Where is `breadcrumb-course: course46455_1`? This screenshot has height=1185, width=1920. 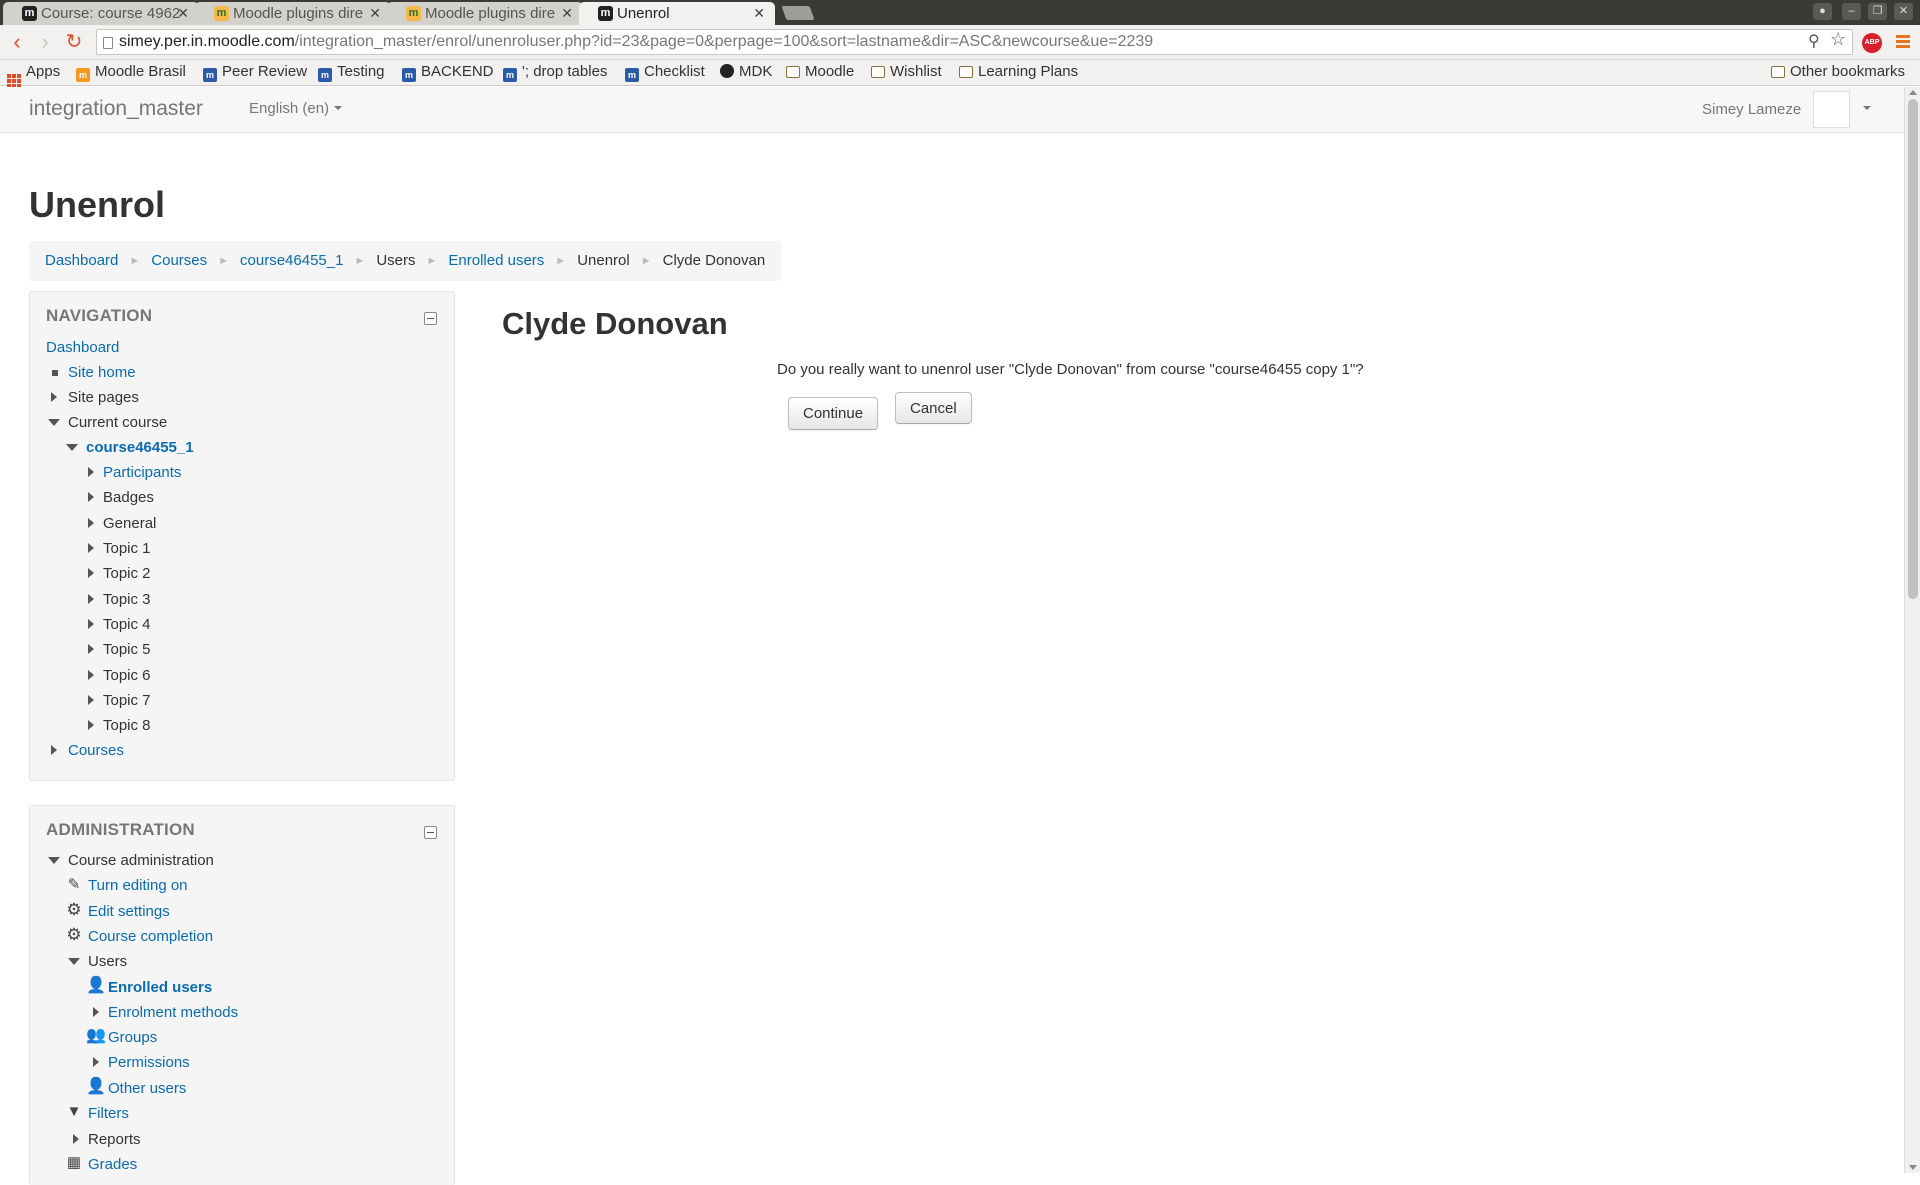
breadcrumb-course: course46455_1 is located at coordinates (291, 260).